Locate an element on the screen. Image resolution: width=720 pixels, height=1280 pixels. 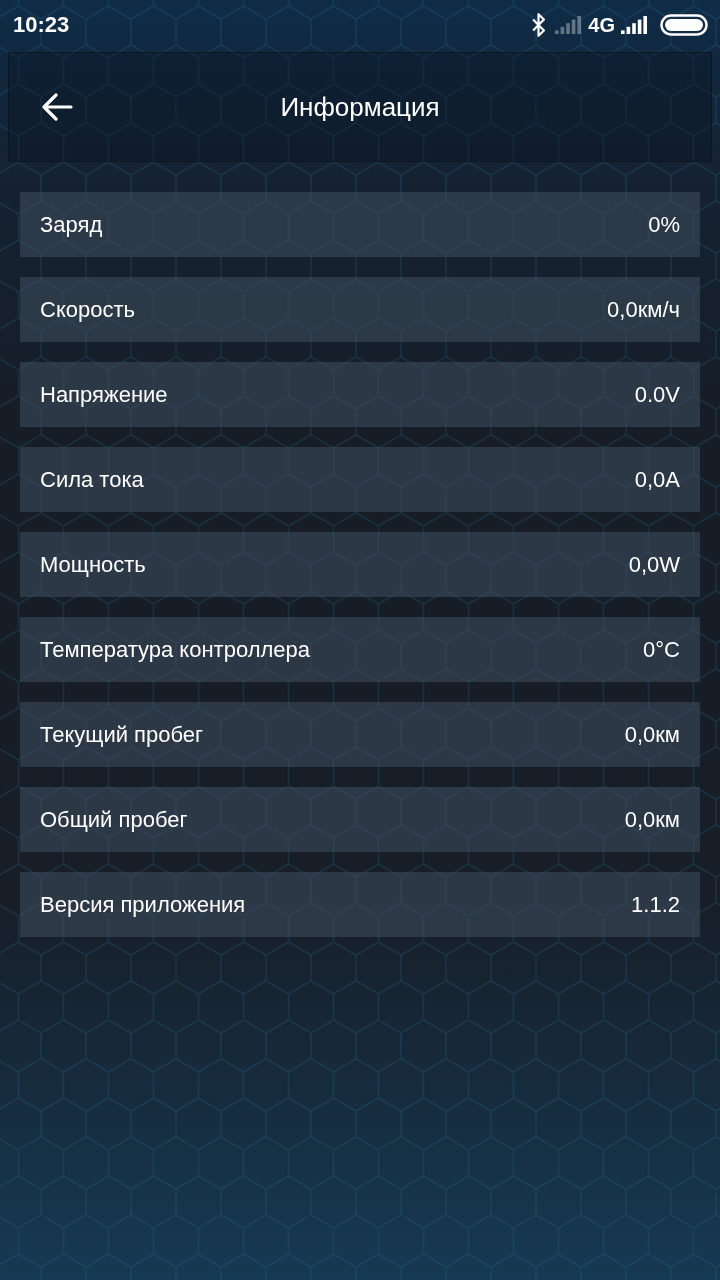
battery-icon is located at coordinates (684, 25).